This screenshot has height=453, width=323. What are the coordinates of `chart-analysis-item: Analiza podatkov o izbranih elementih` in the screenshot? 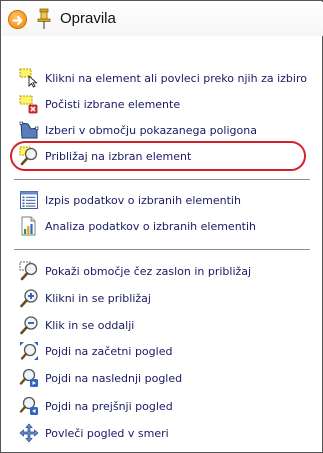 It's located at (166, 226).